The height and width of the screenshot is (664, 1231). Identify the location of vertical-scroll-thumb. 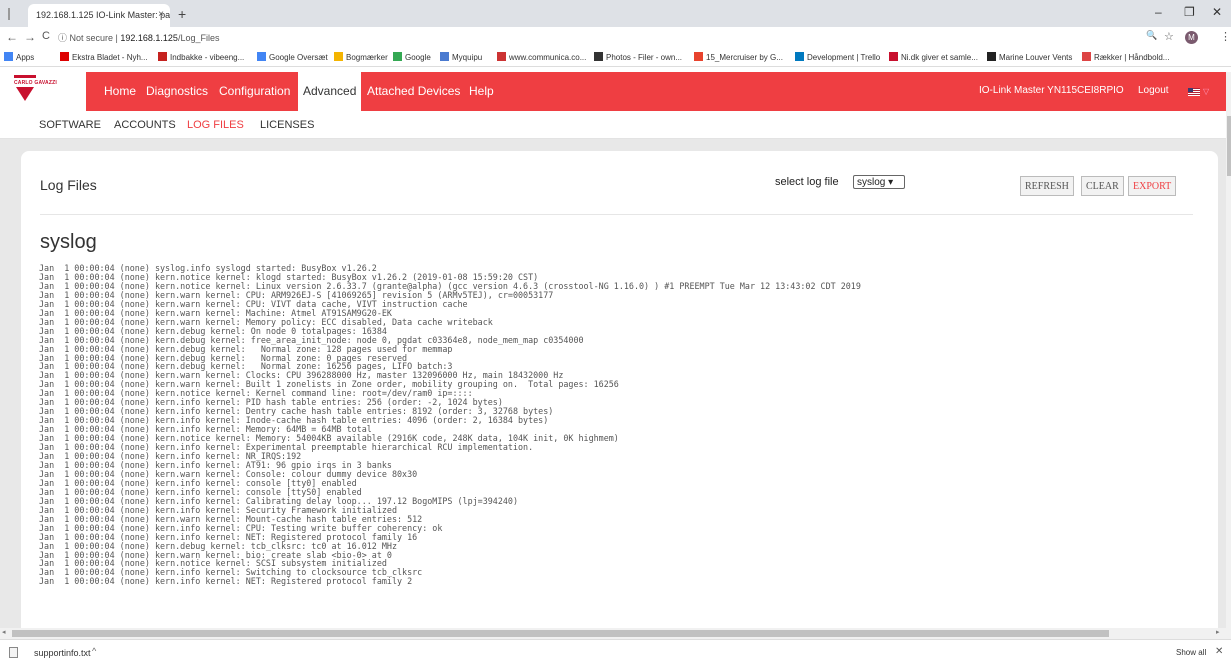
(1229, 146).